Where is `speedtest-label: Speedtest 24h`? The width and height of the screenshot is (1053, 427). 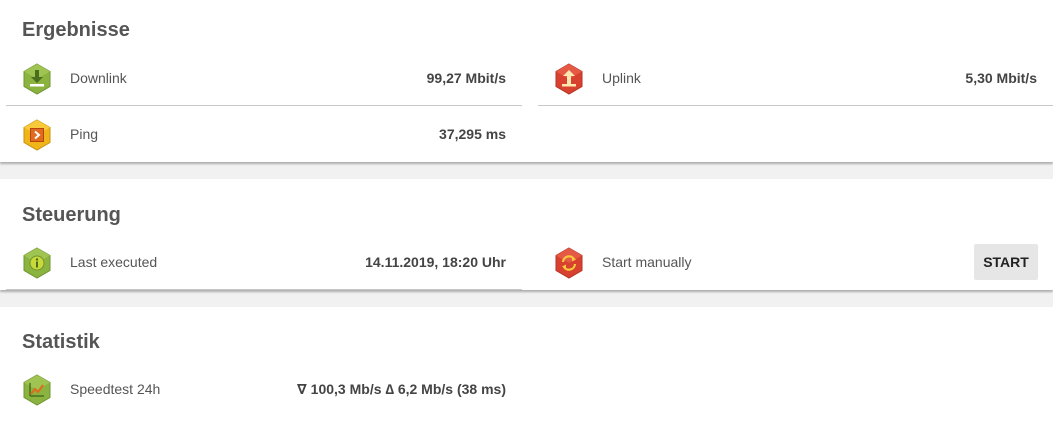
speedtest-label: Speedtest 24h is located at coordinates (115, 389).